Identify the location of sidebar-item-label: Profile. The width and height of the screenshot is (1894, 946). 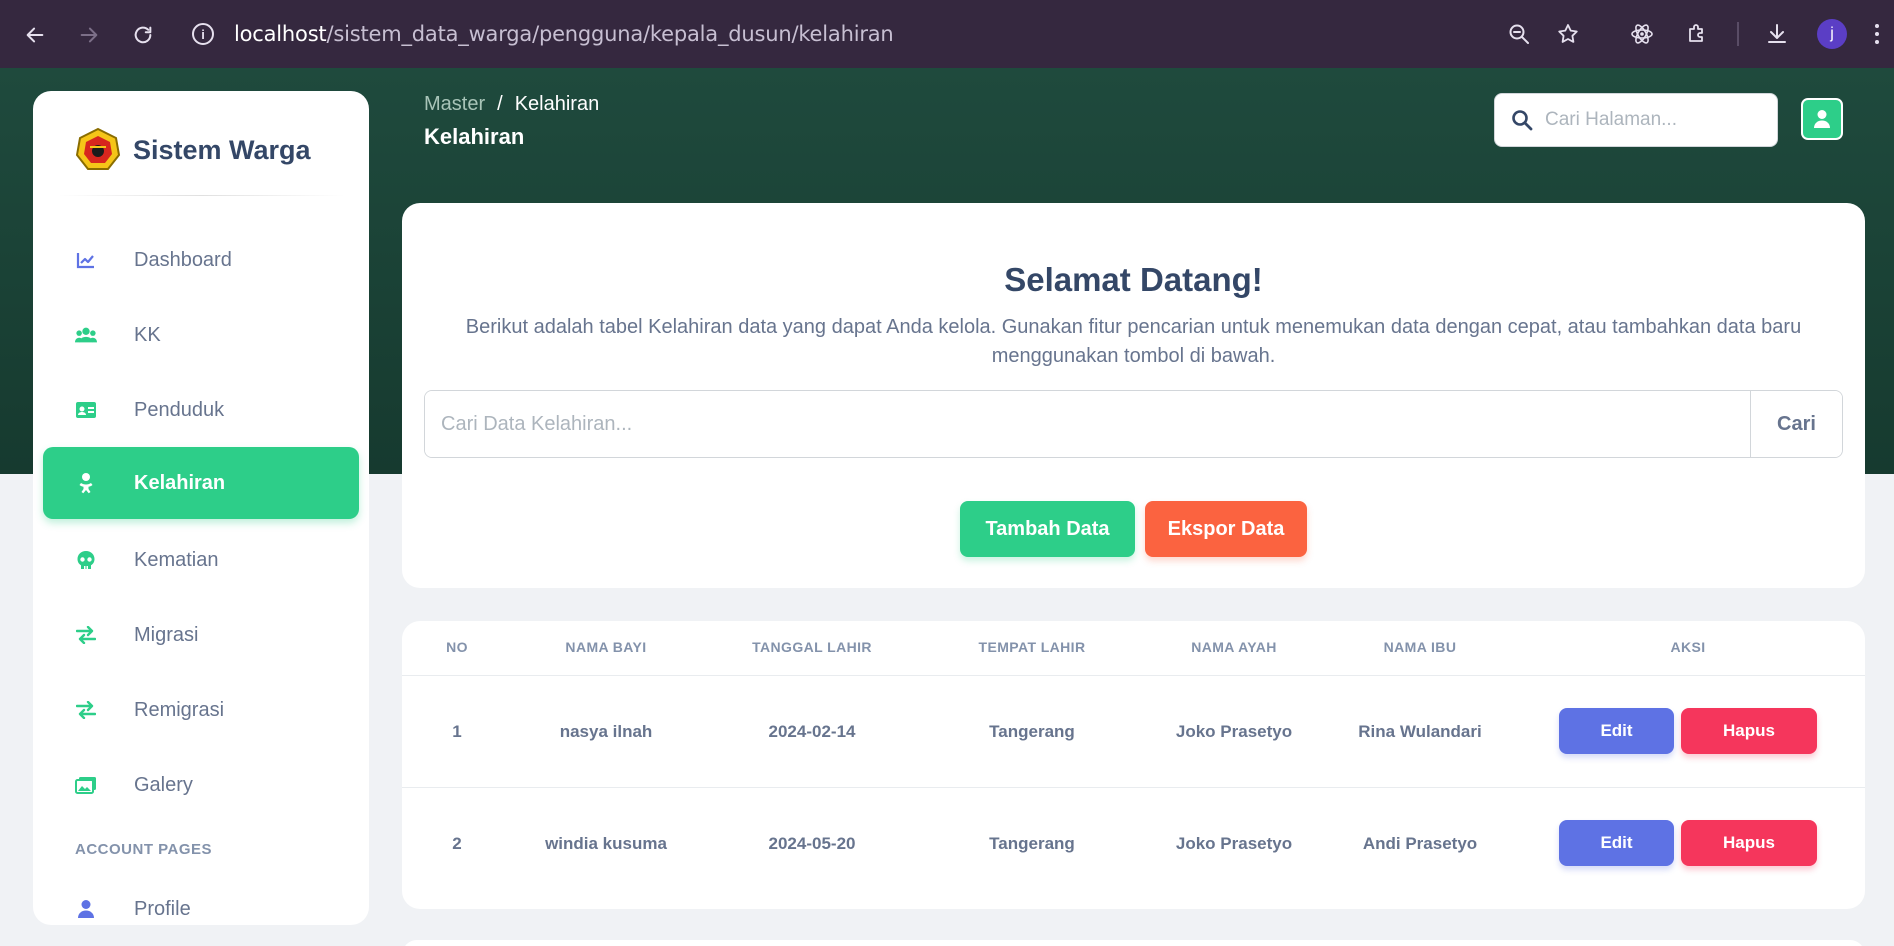
(162, 908).